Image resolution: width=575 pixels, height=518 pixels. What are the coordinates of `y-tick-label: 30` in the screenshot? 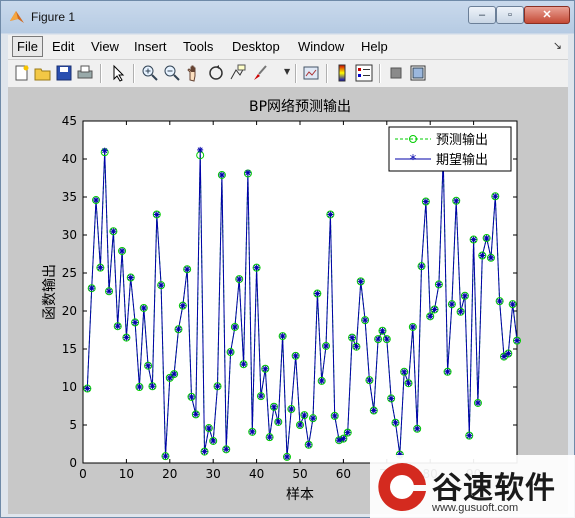 It's located at (69, 235).